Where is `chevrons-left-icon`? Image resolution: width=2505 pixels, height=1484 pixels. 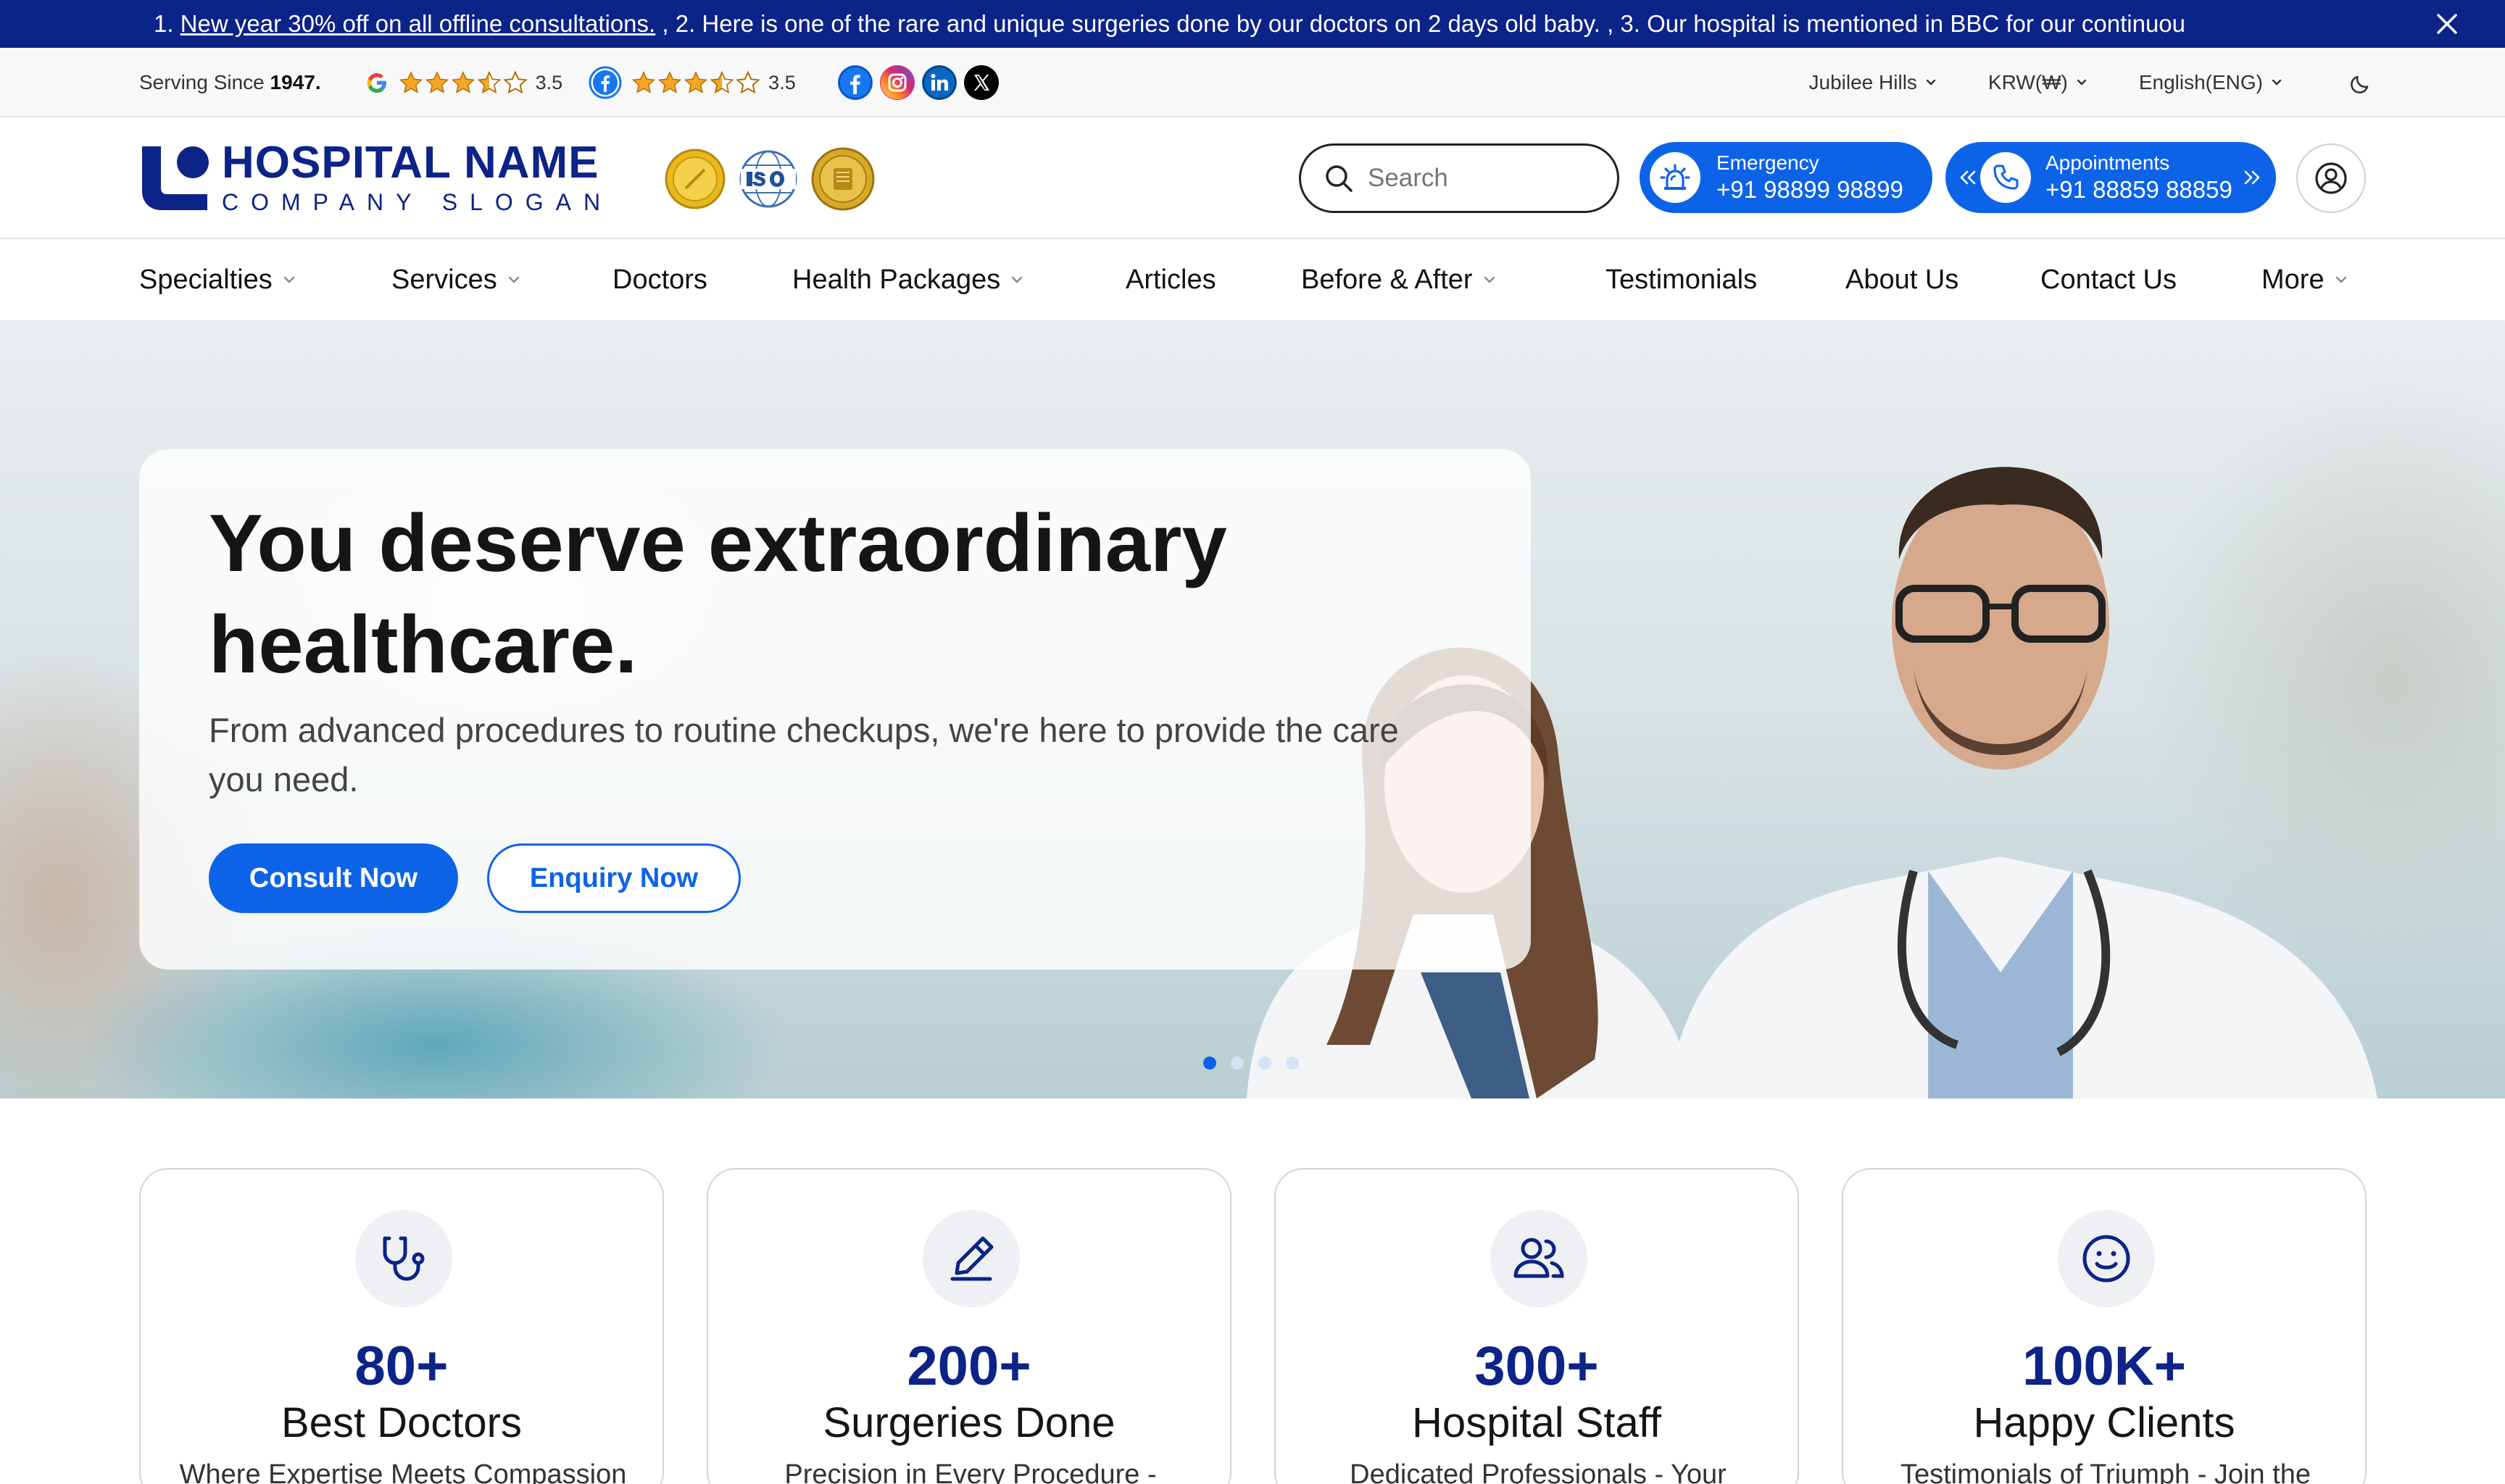 chevrons-left-icon is located at coordinates (1967, 177).